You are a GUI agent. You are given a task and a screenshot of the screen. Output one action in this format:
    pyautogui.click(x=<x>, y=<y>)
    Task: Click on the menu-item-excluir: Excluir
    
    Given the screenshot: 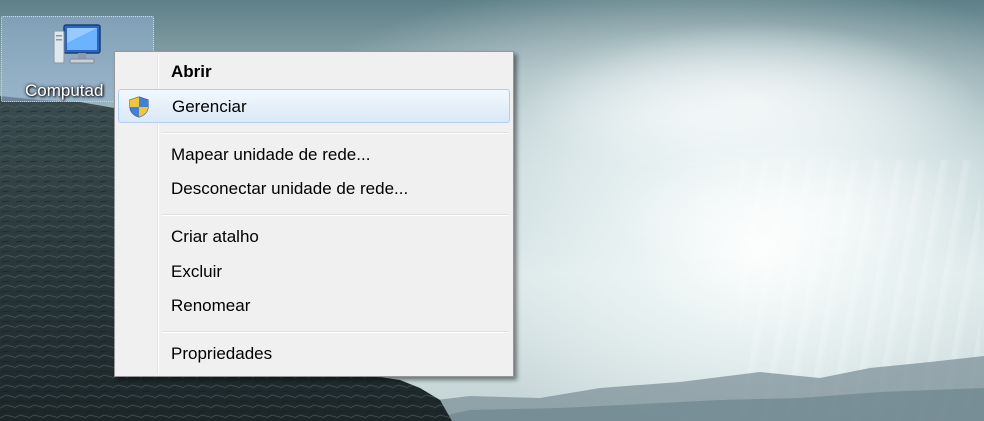 What is the action you would take?
    pyautogui.click(x=314, y=272)
    